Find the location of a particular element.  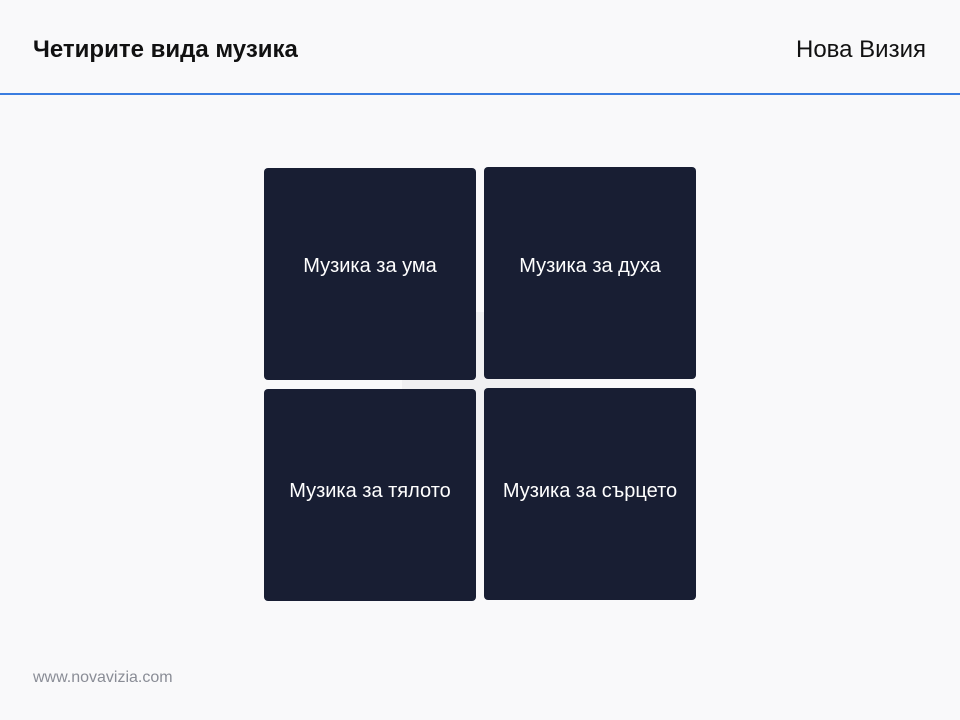

brand-name: Нова Визия is located at coordinates (861, 49).